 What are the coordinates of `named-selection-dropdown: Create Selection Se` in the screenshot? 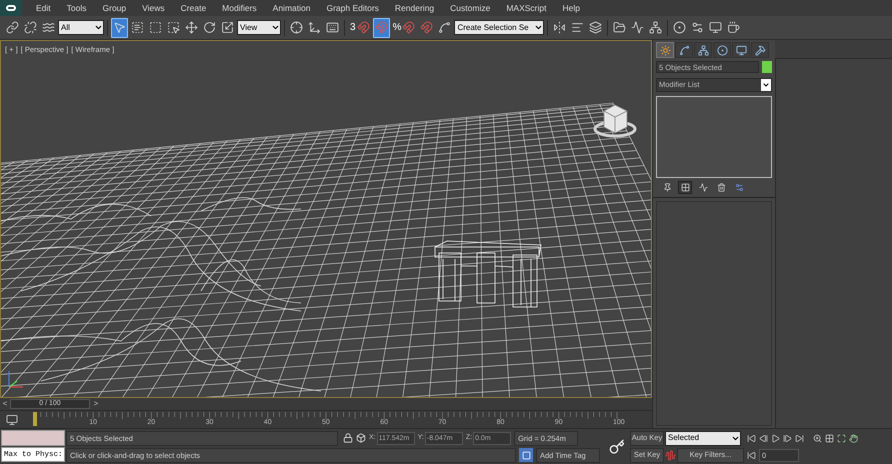 It's located at (499, 27).